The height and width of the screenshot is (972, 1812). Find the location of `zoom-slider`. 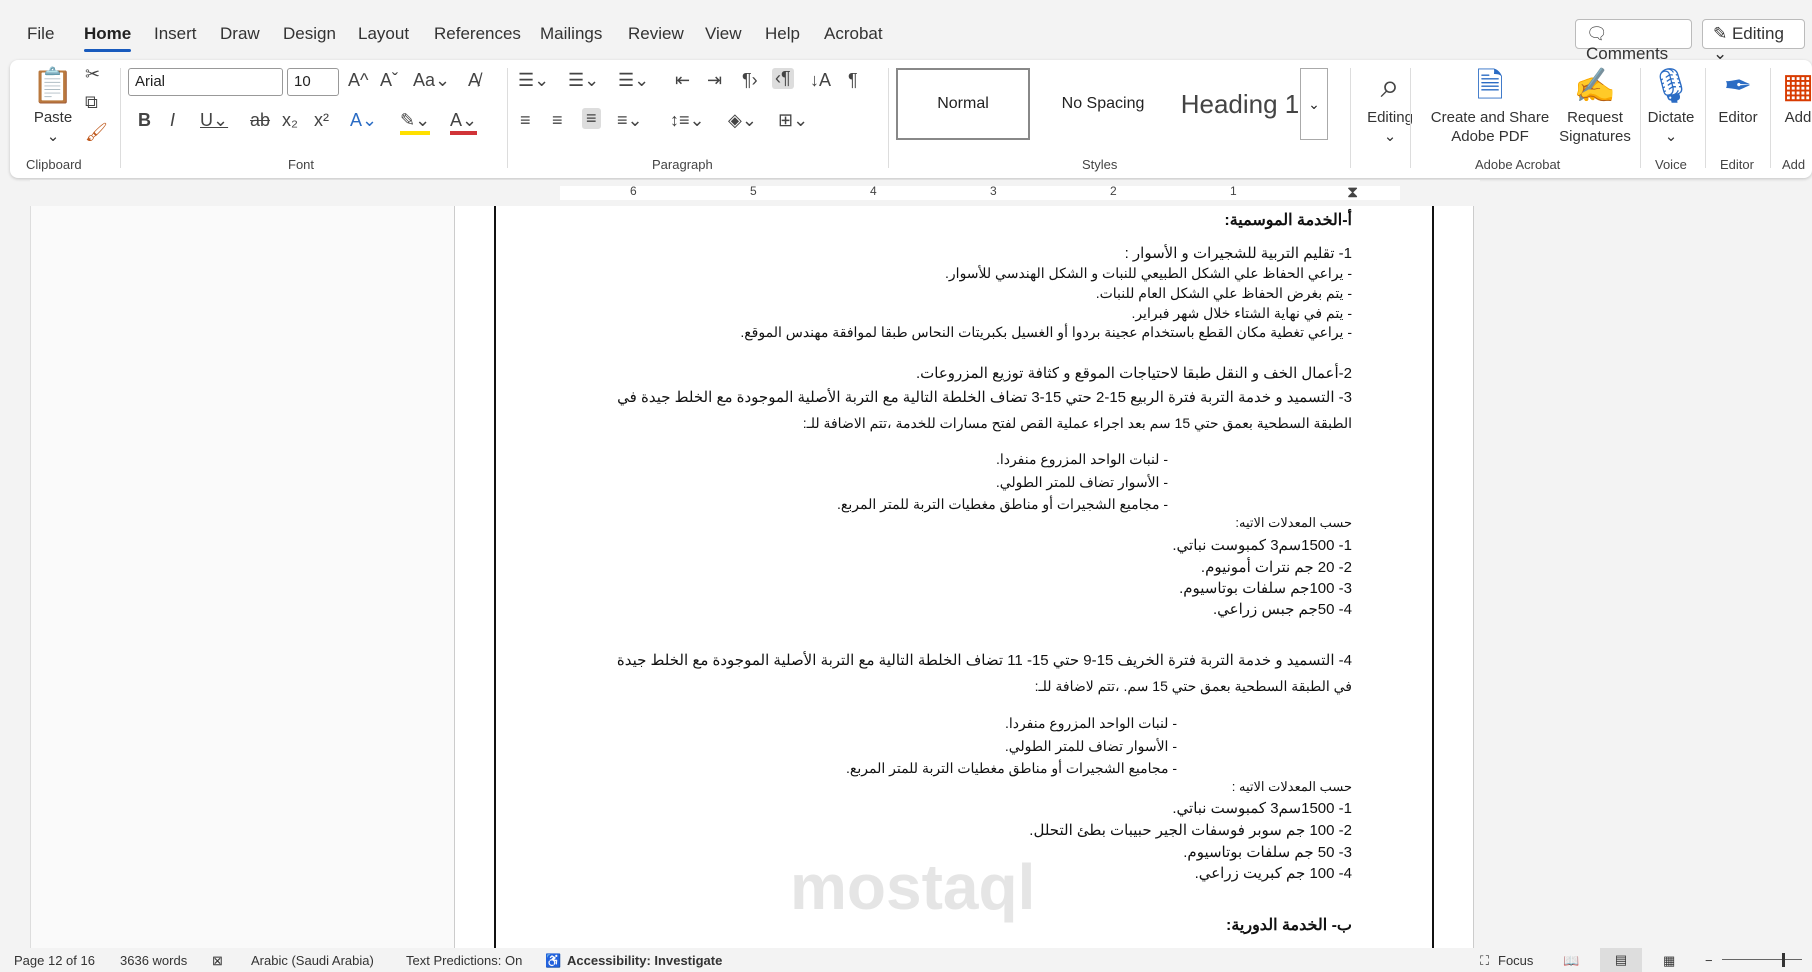

zoom-slider is located at coordinates (1762, 959).